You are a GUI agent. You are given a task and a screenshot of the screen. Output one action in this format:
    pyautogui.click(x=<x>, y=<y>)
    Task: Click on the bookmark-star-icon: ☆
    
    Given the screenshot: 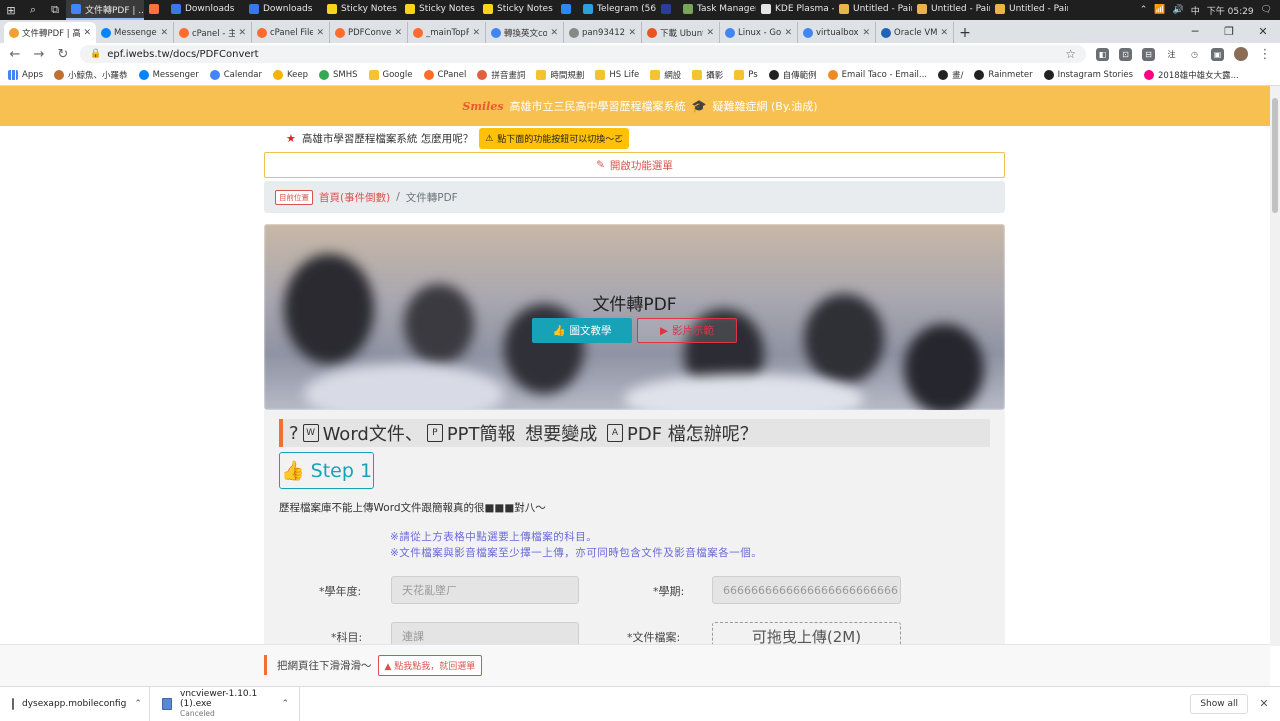 What is the action you would take?
    pyautogui.click(x=1070, y=54)
    